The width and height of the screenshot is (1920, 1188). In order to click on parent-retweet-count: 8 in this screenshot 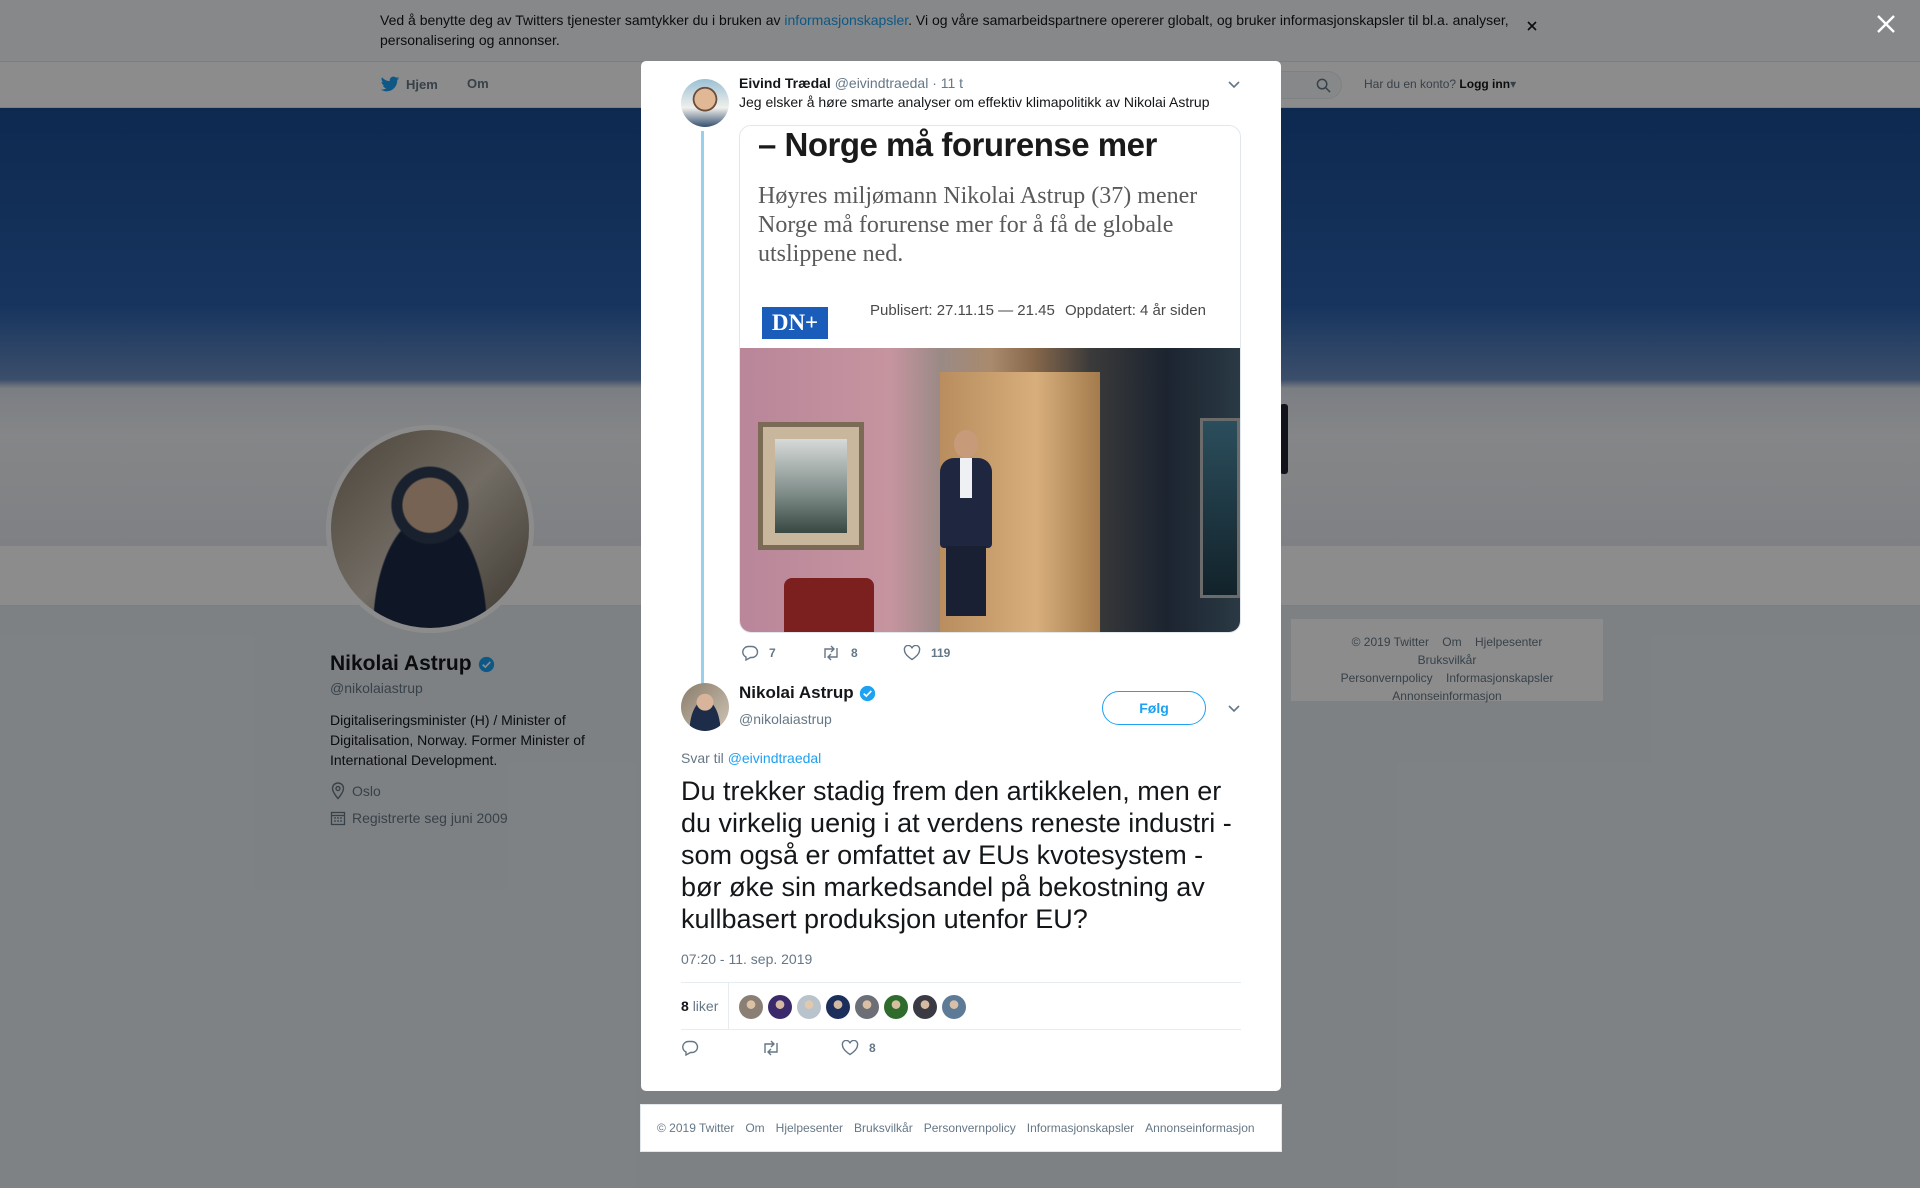, I will do `click(854, 653)`.